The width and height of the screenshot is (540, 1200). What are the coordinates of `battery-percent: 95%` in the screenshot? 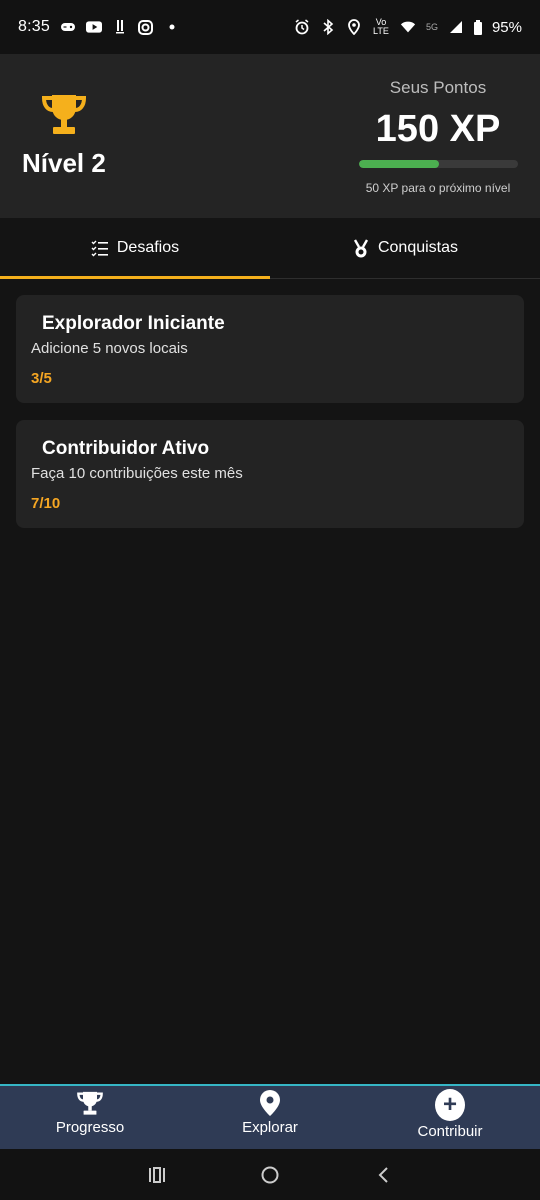 It's located at (506, 27).